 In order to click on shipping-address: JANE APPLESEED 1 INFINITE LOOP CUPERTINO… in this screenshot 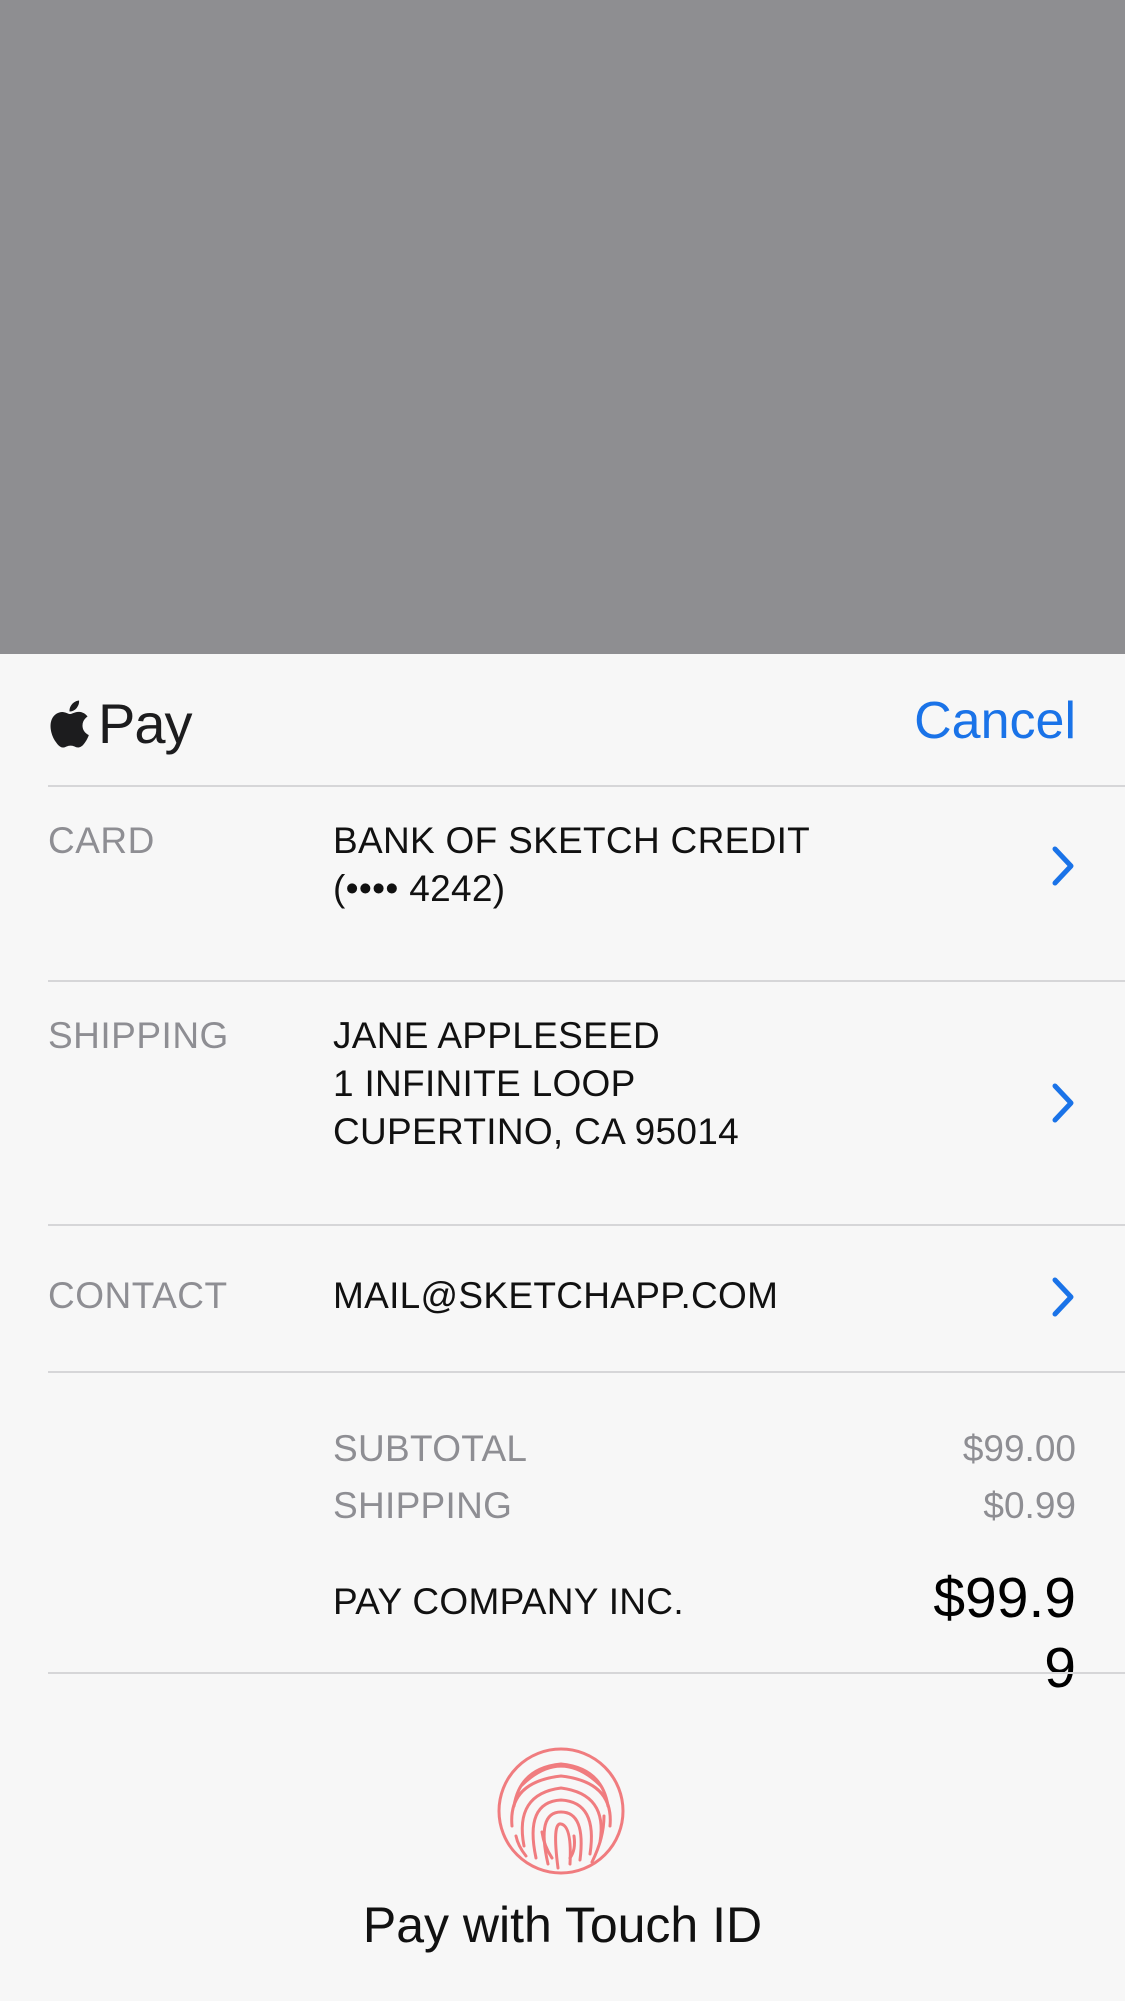, I will do `click(536, 1084)`.